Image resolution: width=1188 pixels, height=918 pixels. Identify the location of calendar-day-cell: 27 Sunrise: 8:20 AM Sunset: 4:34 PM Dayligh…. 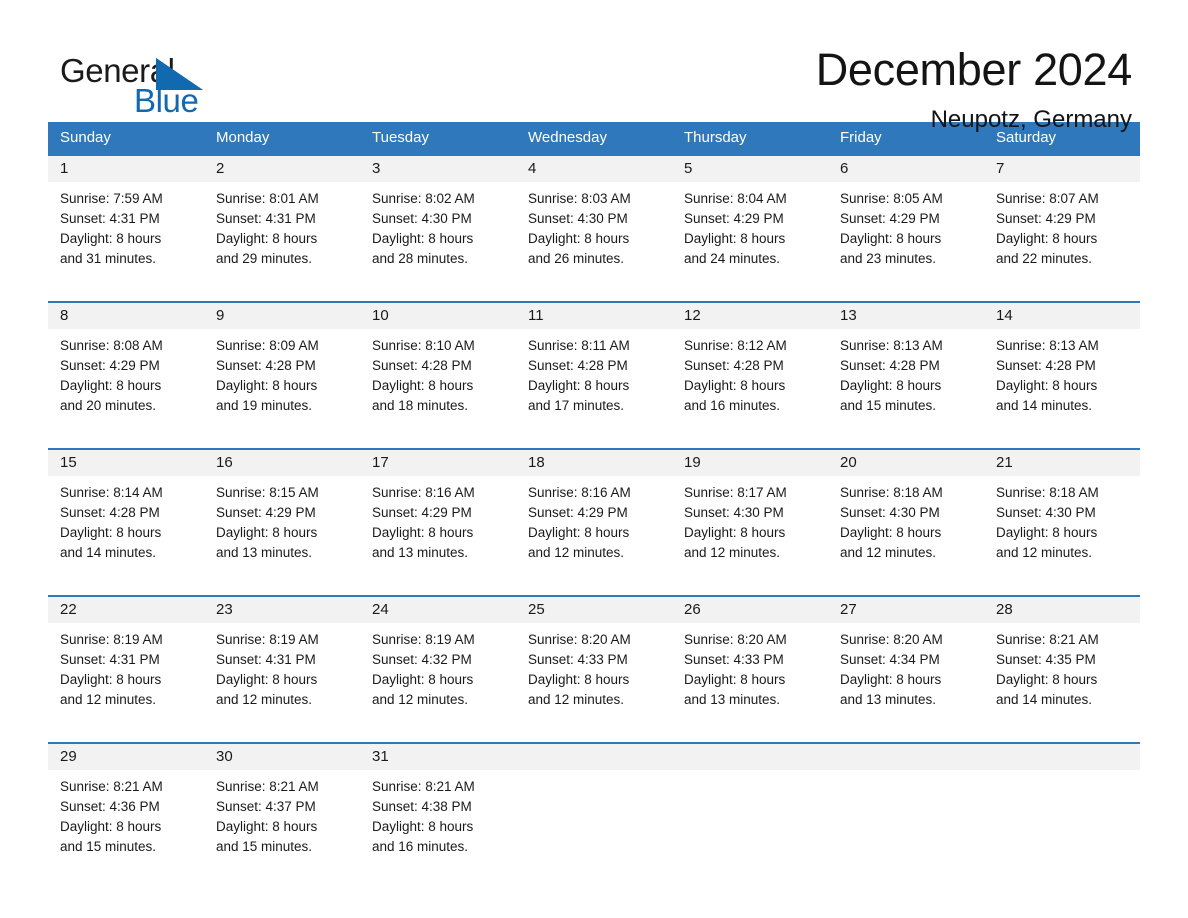
(906, 664).